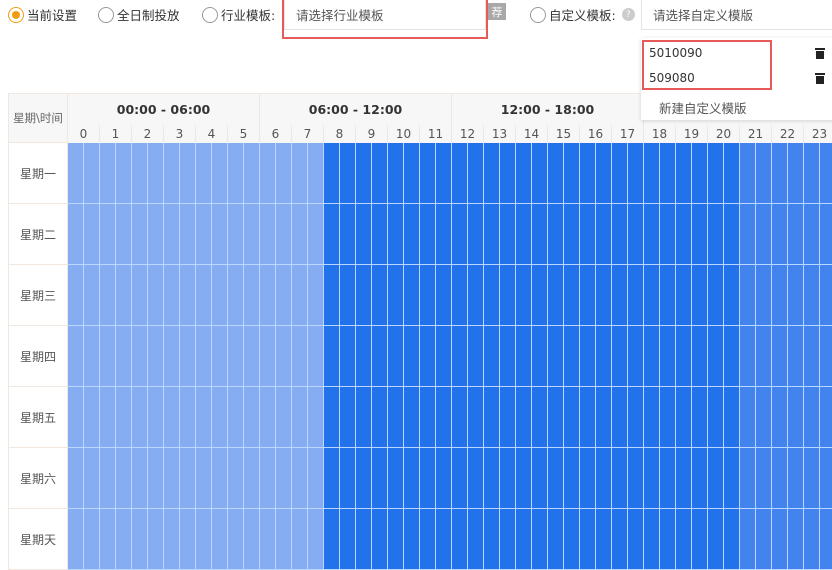  What do you see at coordinates (116, 134) in the screenshot?
I see `hour-header: 1` at bounding box center [116, 134].